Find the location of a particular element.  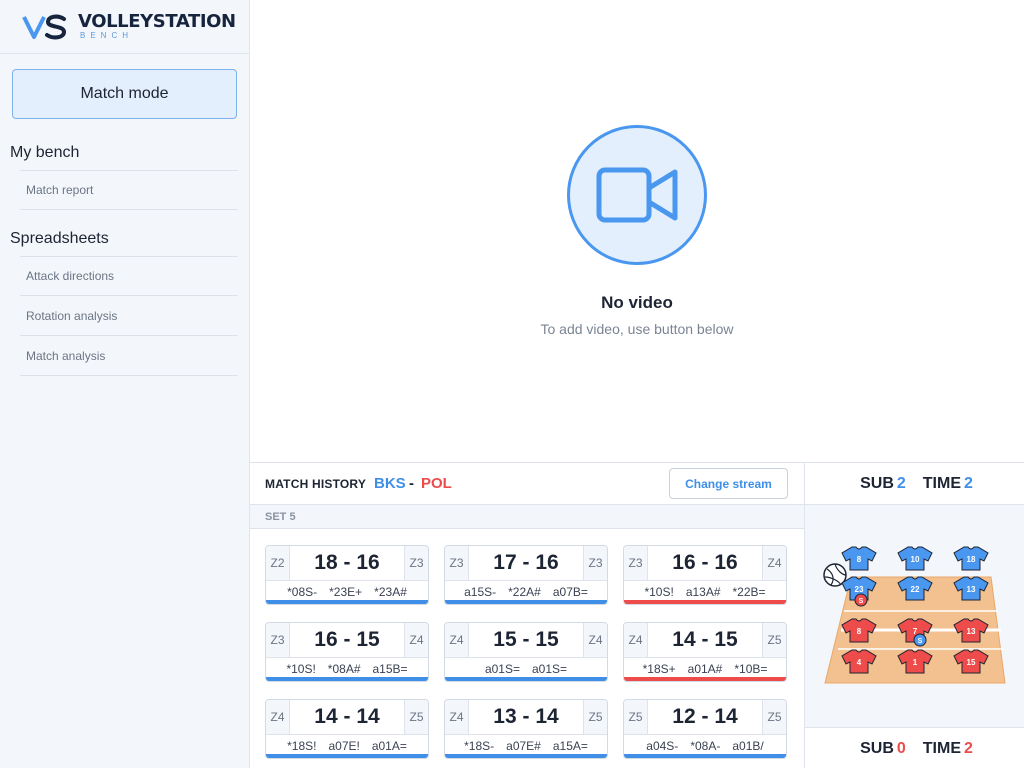

jersey-number: 22 is located at coordinates (915, 589).